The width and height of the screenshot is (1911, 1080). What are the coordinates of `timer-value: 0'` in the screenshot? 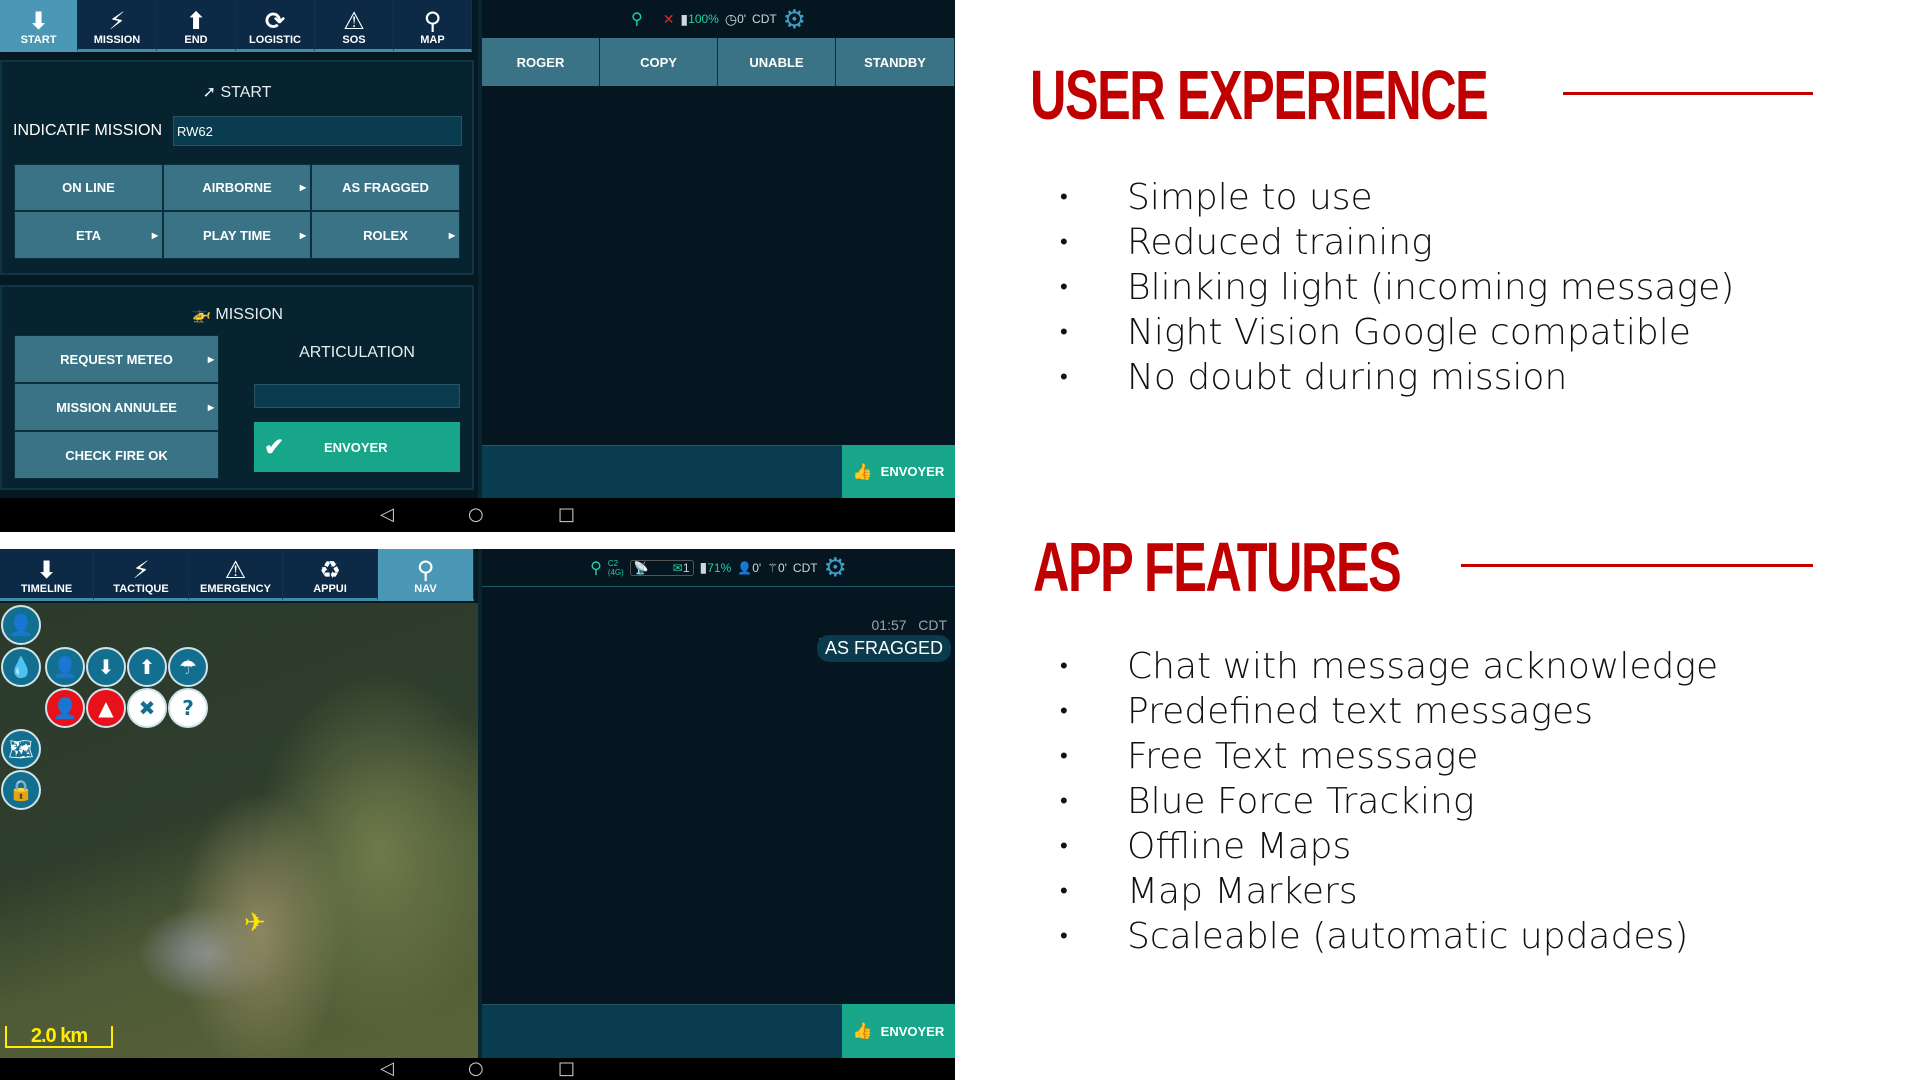 It's located at (742, 19).